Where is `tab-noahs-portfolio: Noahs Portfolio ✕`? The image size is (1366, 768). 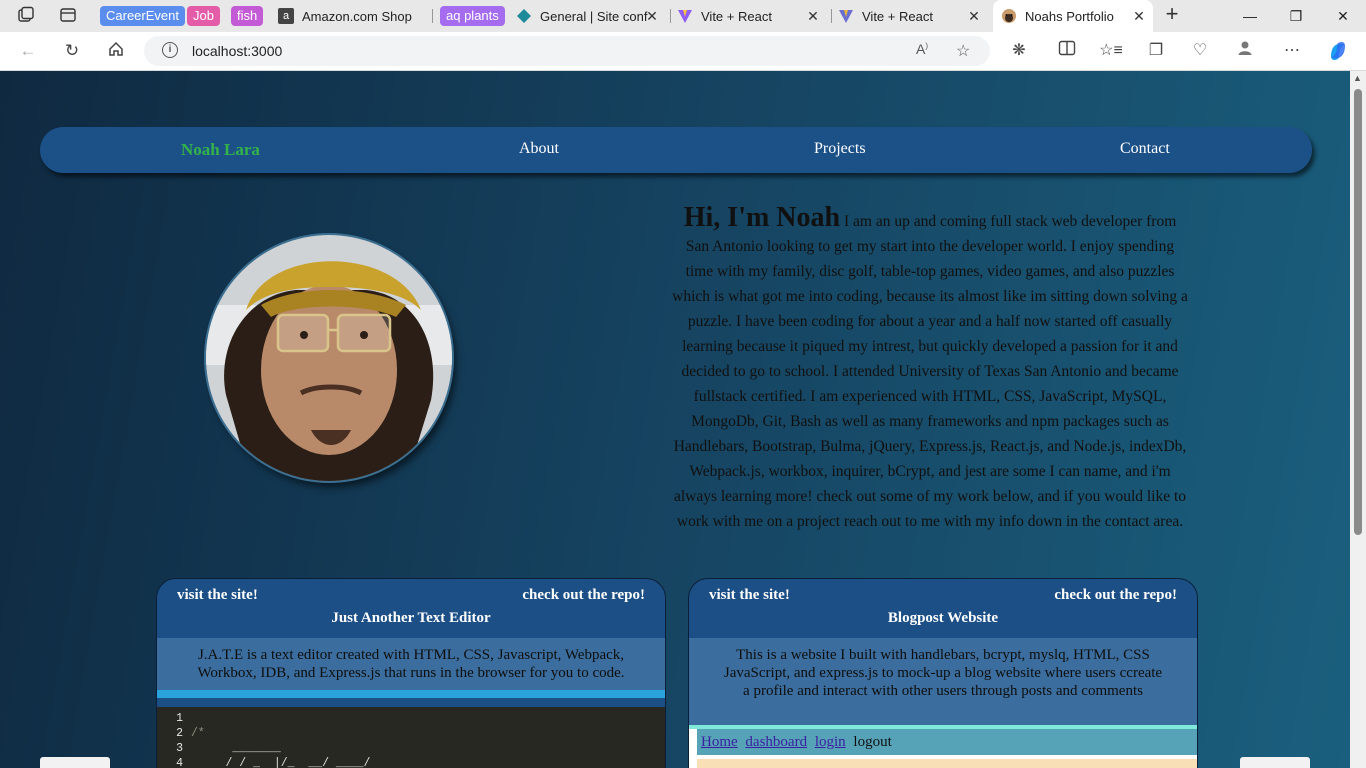 tab-noahs-portfolio: Noahs Portfolio ✕ is located at coordinates (1073, 16).